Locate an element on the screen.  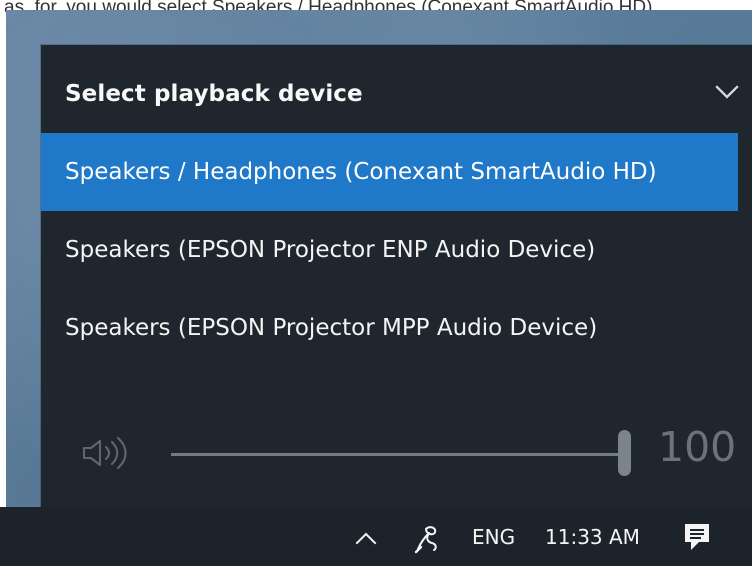
taskbar-clock: 11:33 AM is located at coordinates (592, 537).